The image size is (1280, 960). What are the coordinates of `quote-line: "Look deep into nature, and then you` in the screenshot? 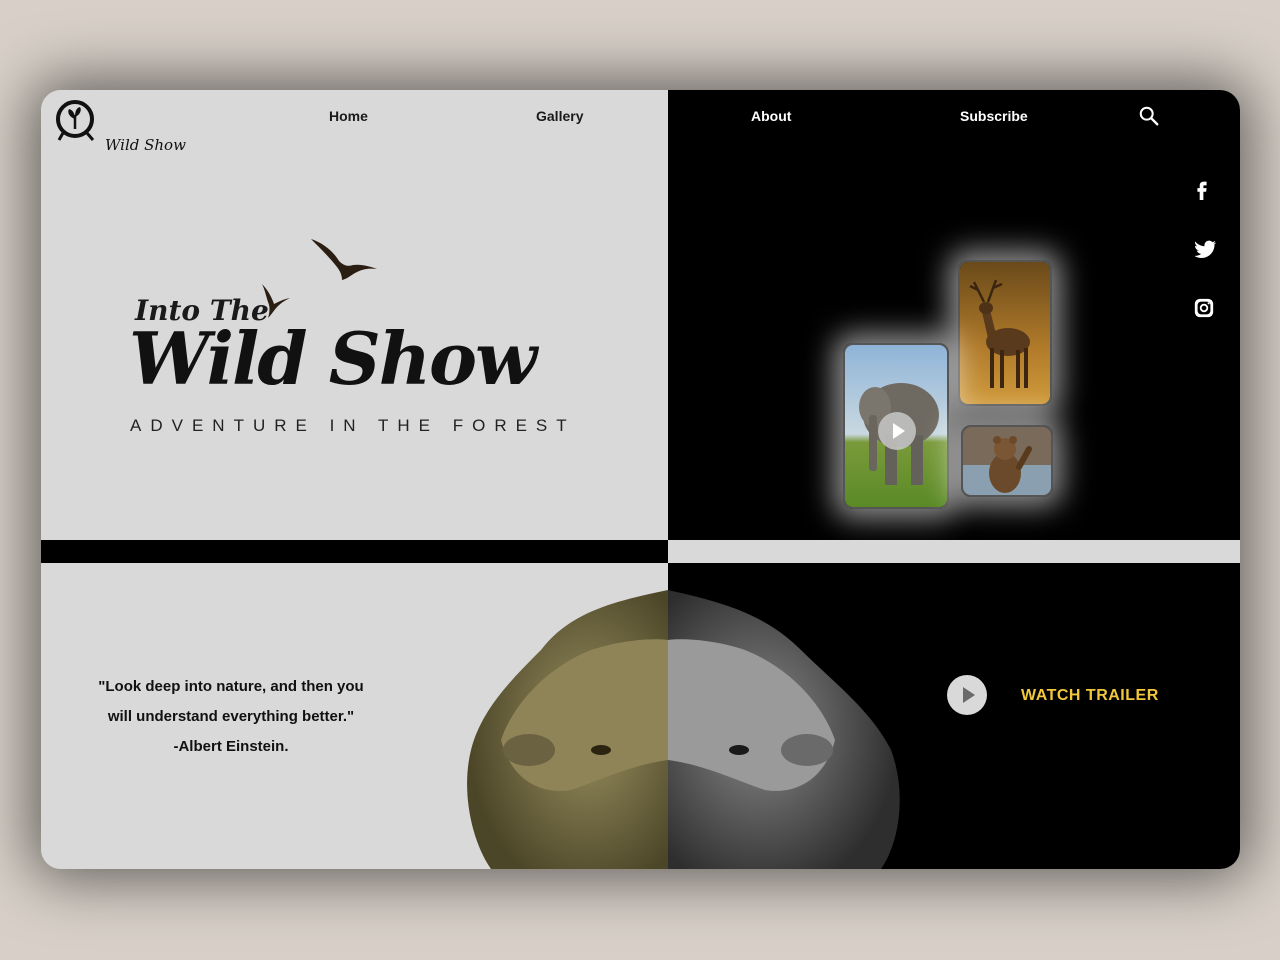 It's located at (231, 686).